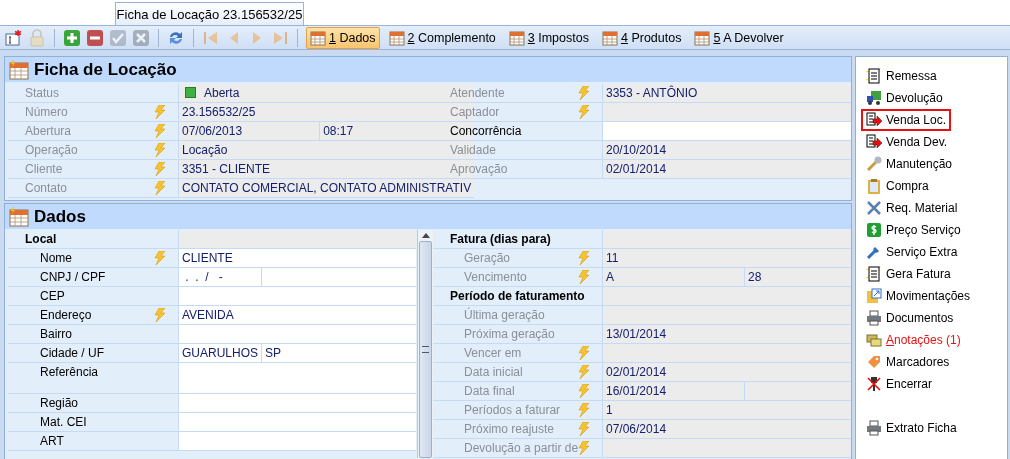 The height and width of the screenshot is (459, 1010). Describe the element at coordinates (909, 164) in the screenshot. I see `sidebar-item: Manutenção` at that location.